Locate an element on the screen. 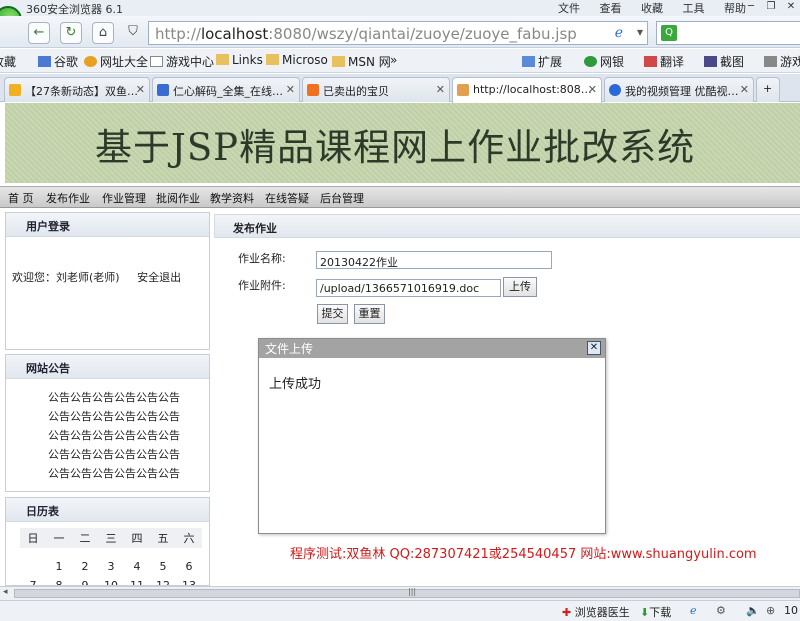  fav-msn: MSN 网 is located at coordinates (361, 61).